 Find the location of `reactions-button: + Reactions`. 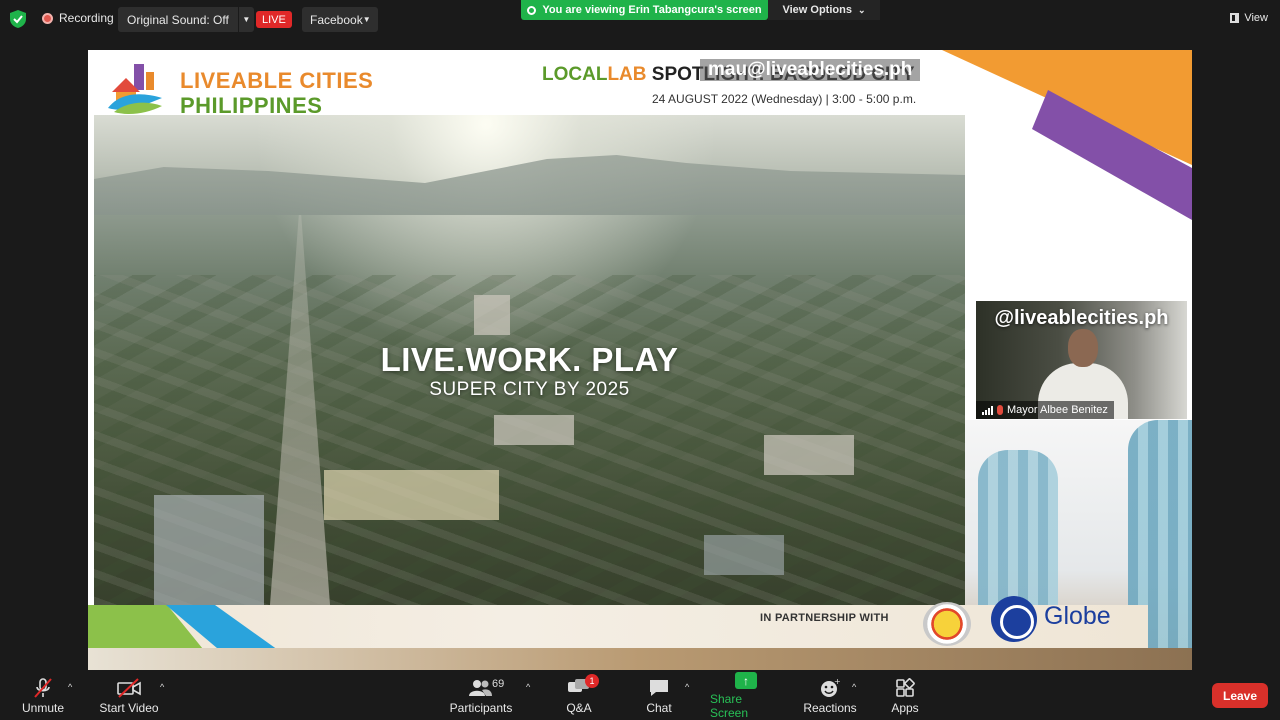

reactions-button: + Reactions is located at coordinates (830, 696).